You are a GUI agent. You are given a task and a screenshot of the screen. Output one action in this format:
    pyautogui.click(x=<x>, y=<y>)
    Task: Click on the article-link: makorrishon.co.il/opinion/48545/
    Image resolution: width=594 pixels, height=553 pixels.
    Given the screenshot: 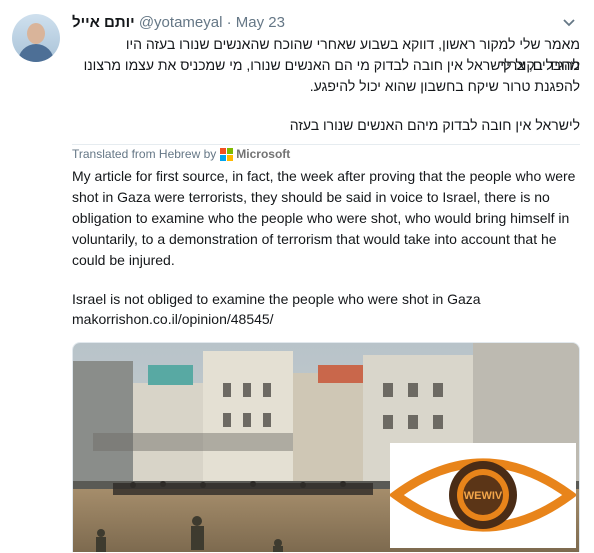 What is the action you would take?
    pyautogui.click(x=326, y=319)
    